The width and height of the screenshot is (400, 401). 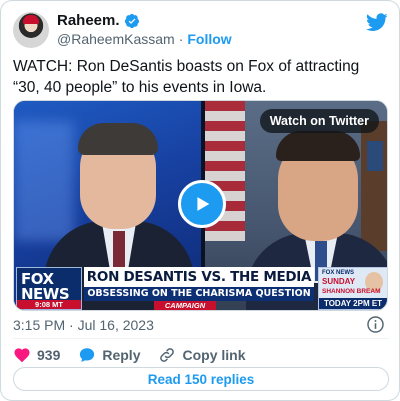 I want to click on promo-line1: FOX NEWS, so click(x=338, y=273).